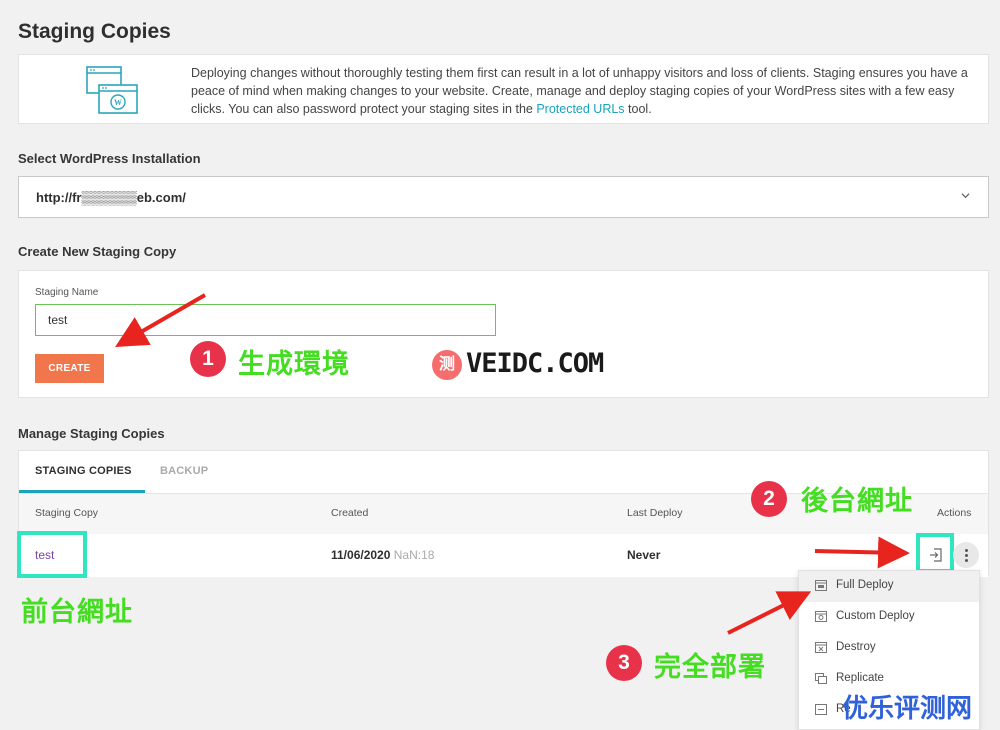 The width and height of the screenshot is (1000, 730). What do you see at coordinates (965, 196) in the screenshot?
I see `chevron-down-icon` at bounding box center [965, 196].